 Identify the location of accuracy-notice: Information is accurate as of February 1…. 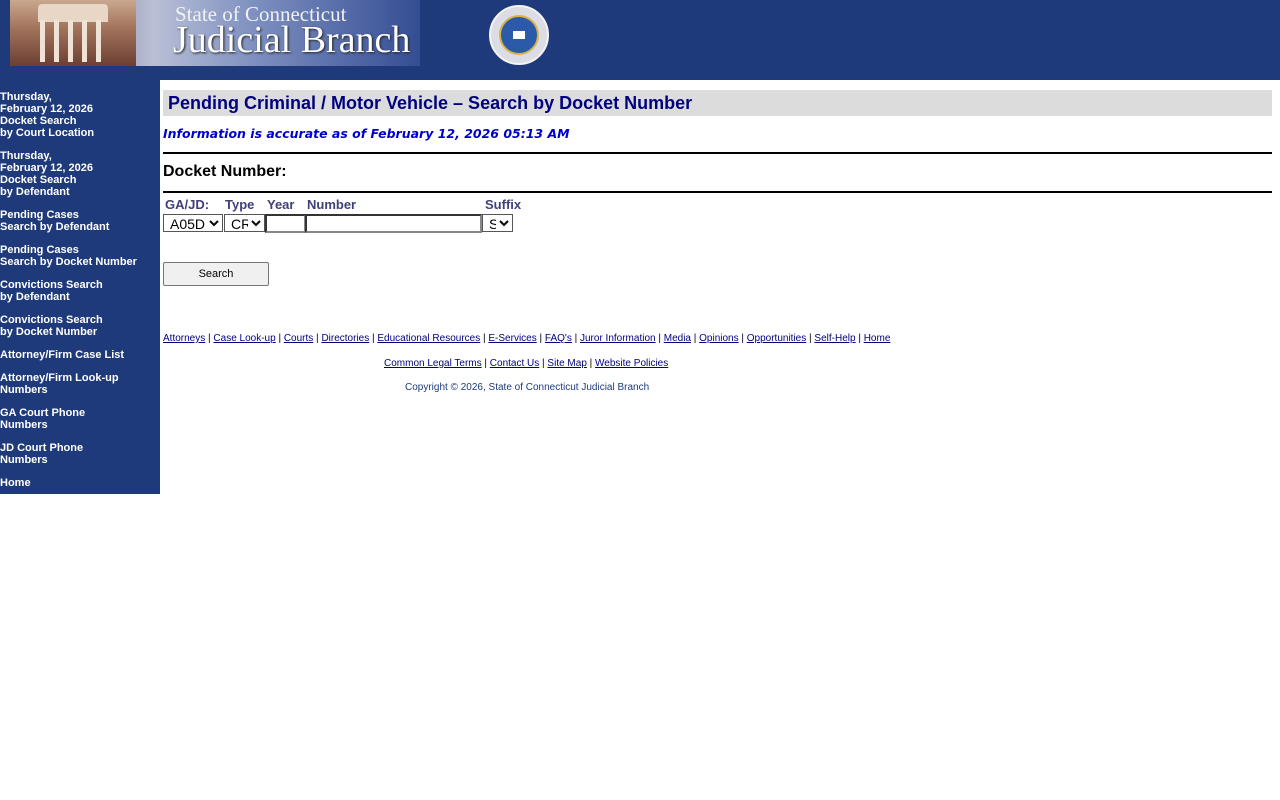
(366, 133).